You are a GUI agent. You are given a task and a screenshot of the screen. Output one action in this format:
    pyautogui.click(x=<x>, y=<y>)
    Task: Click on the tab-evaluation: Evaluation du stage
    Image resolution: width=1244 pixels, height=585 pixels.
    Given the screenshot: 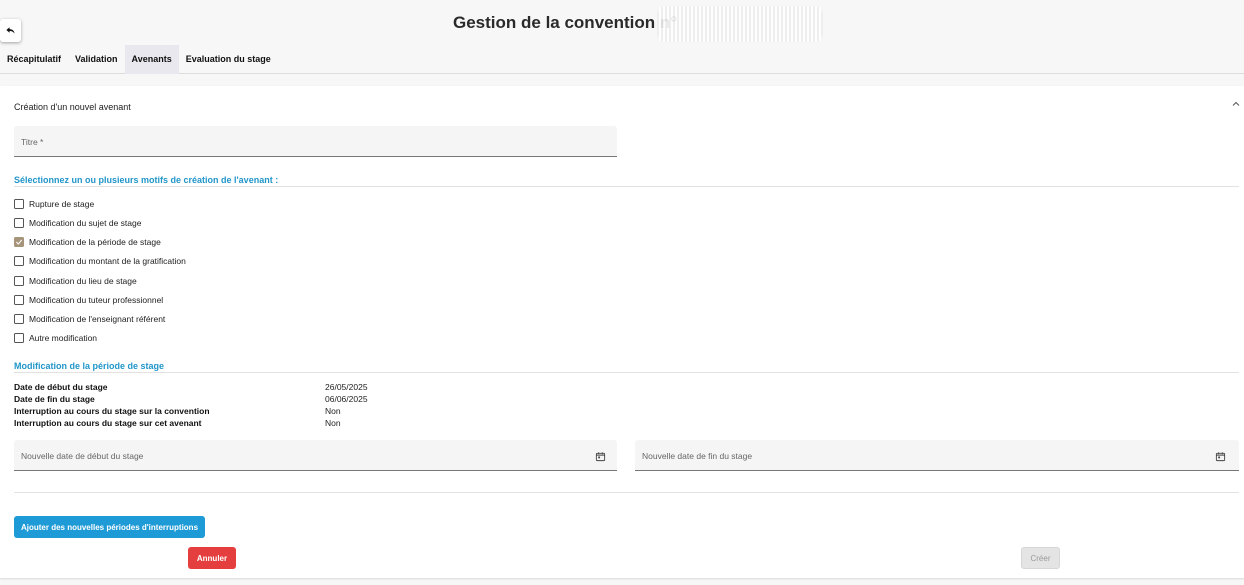 What is the action you would take?
    pyautogui.click(x=228, y=59)
    